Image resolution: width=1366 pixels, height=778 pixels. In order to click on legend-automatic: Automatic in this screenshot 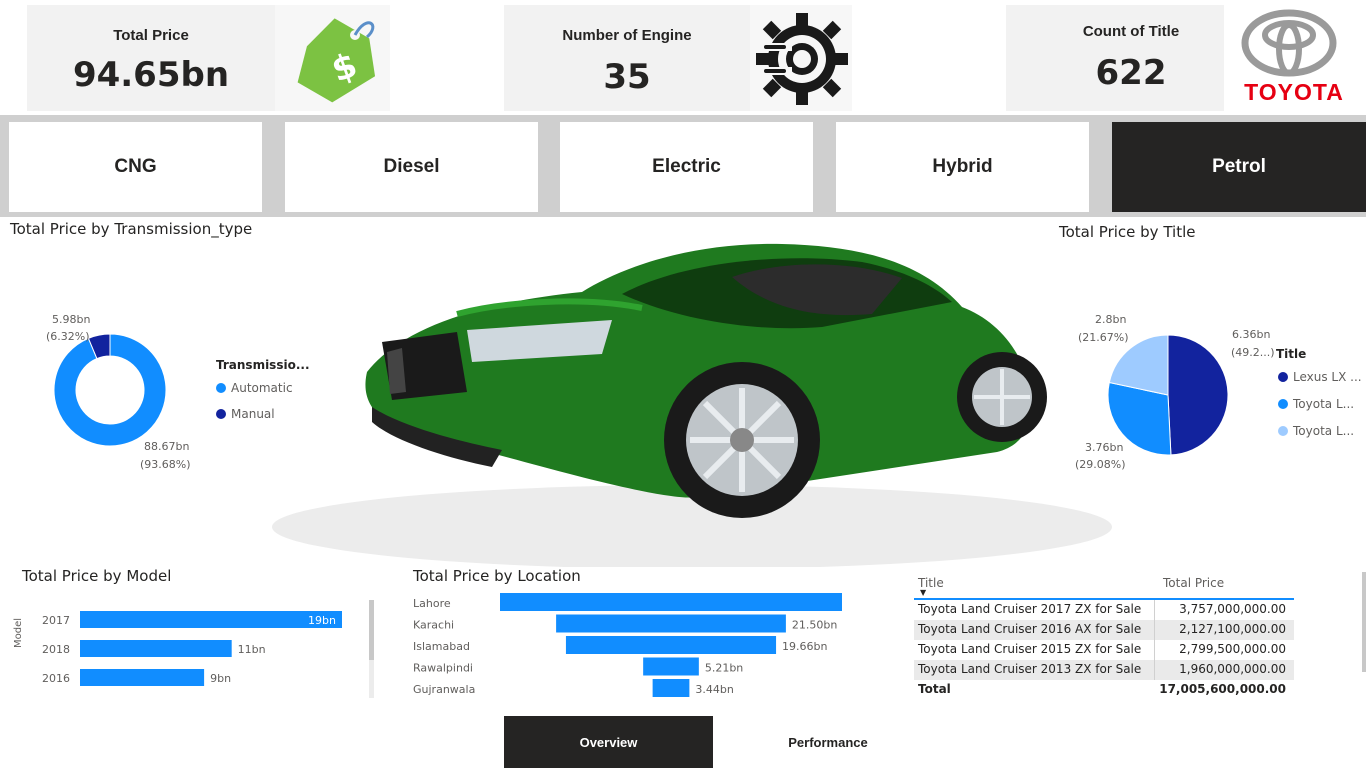, I will do `click(254, 388)`.